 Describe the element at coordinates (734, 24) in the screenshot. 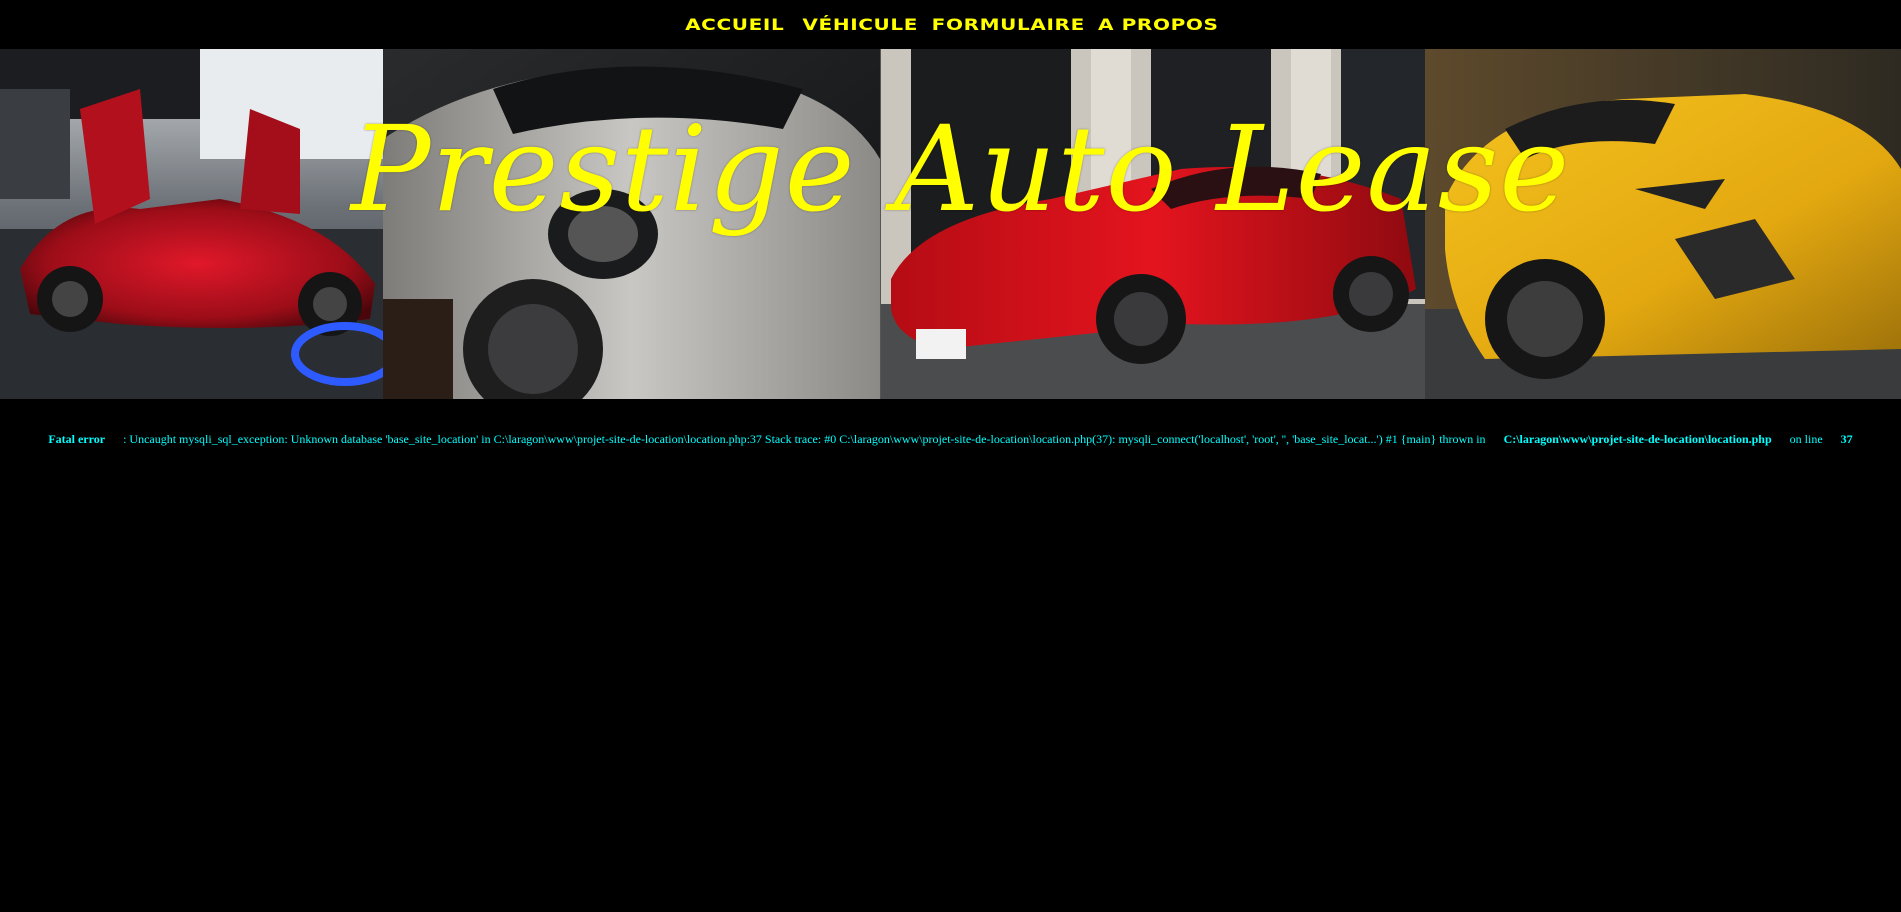

I see `nav-link-accueil: ACCUEIL` at that location.